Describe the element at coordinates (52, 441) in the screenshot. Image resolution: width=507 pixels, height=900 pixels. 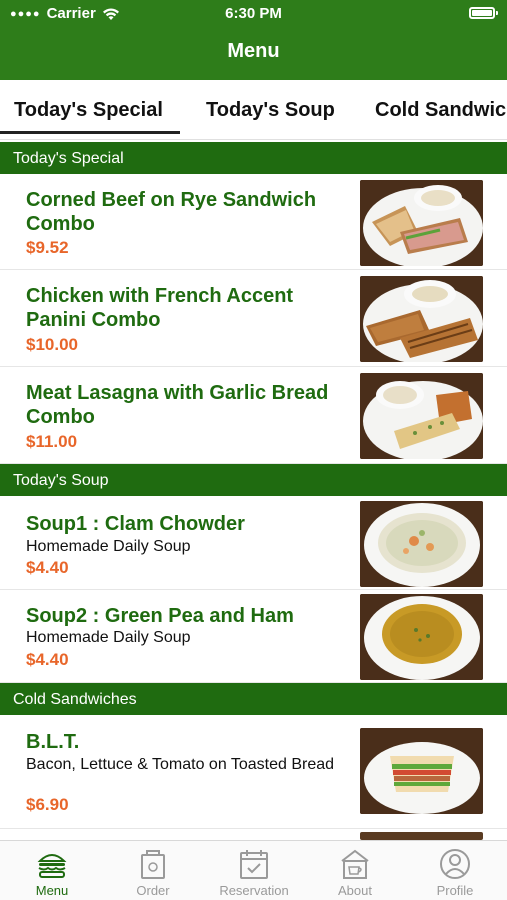
I see `item-price: $11.00` at that location.